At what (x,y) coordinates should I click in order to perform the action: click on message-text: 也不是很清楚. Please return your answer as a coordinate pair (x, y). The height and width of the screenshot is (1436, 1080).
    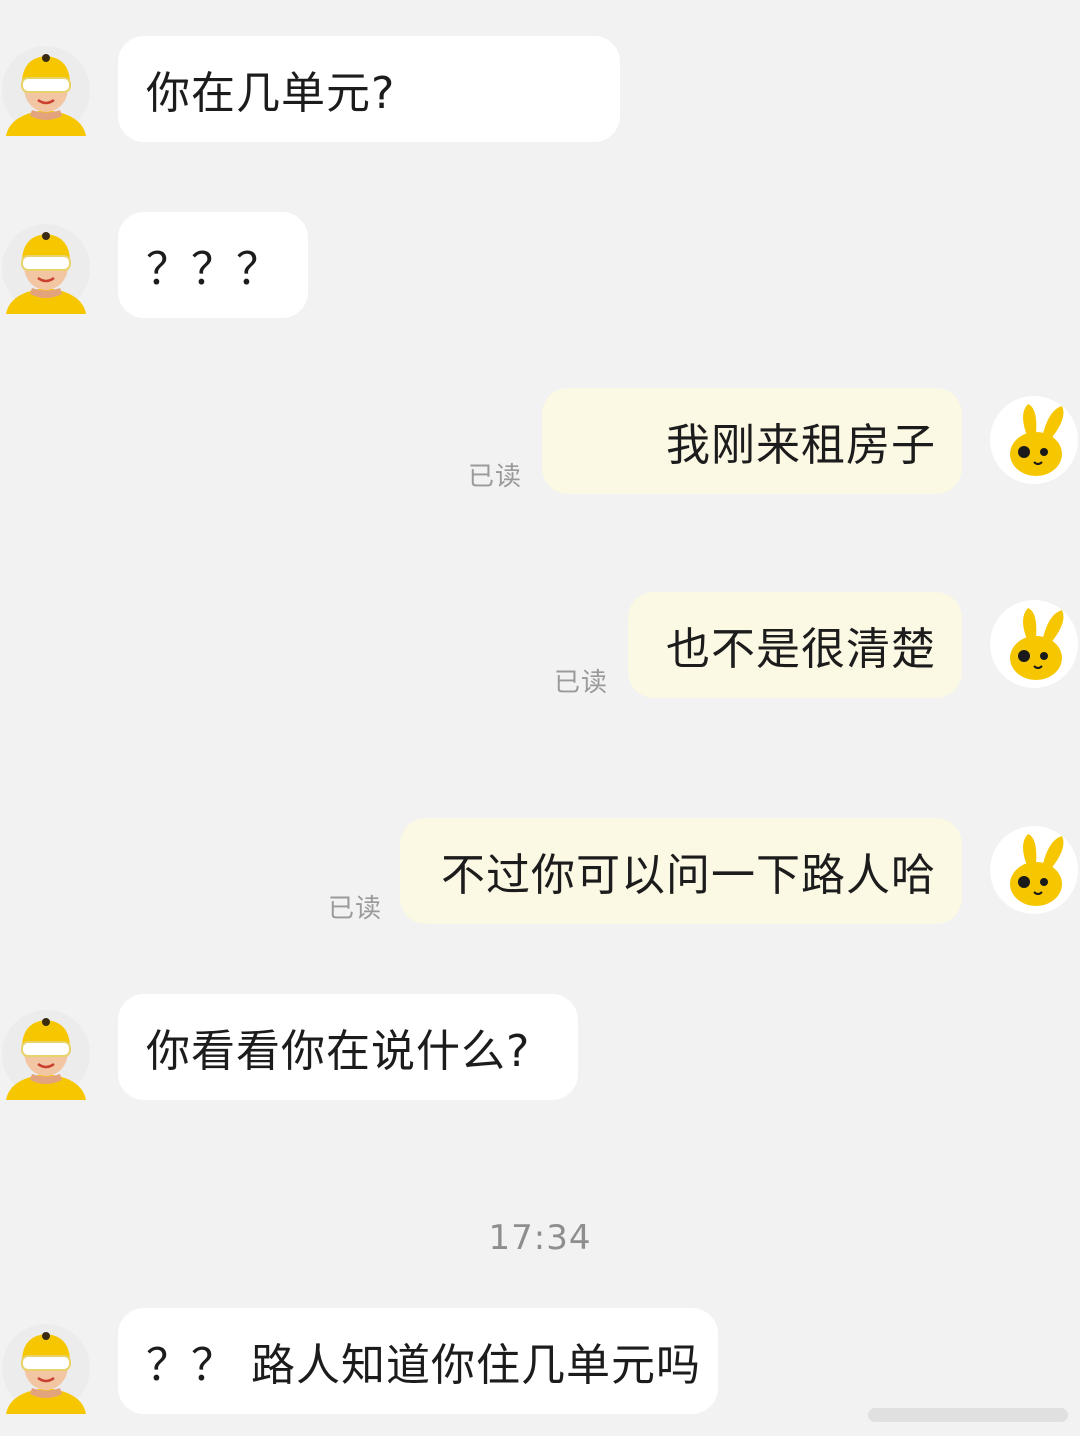
    Looking at the image, I should click on (801, 649).